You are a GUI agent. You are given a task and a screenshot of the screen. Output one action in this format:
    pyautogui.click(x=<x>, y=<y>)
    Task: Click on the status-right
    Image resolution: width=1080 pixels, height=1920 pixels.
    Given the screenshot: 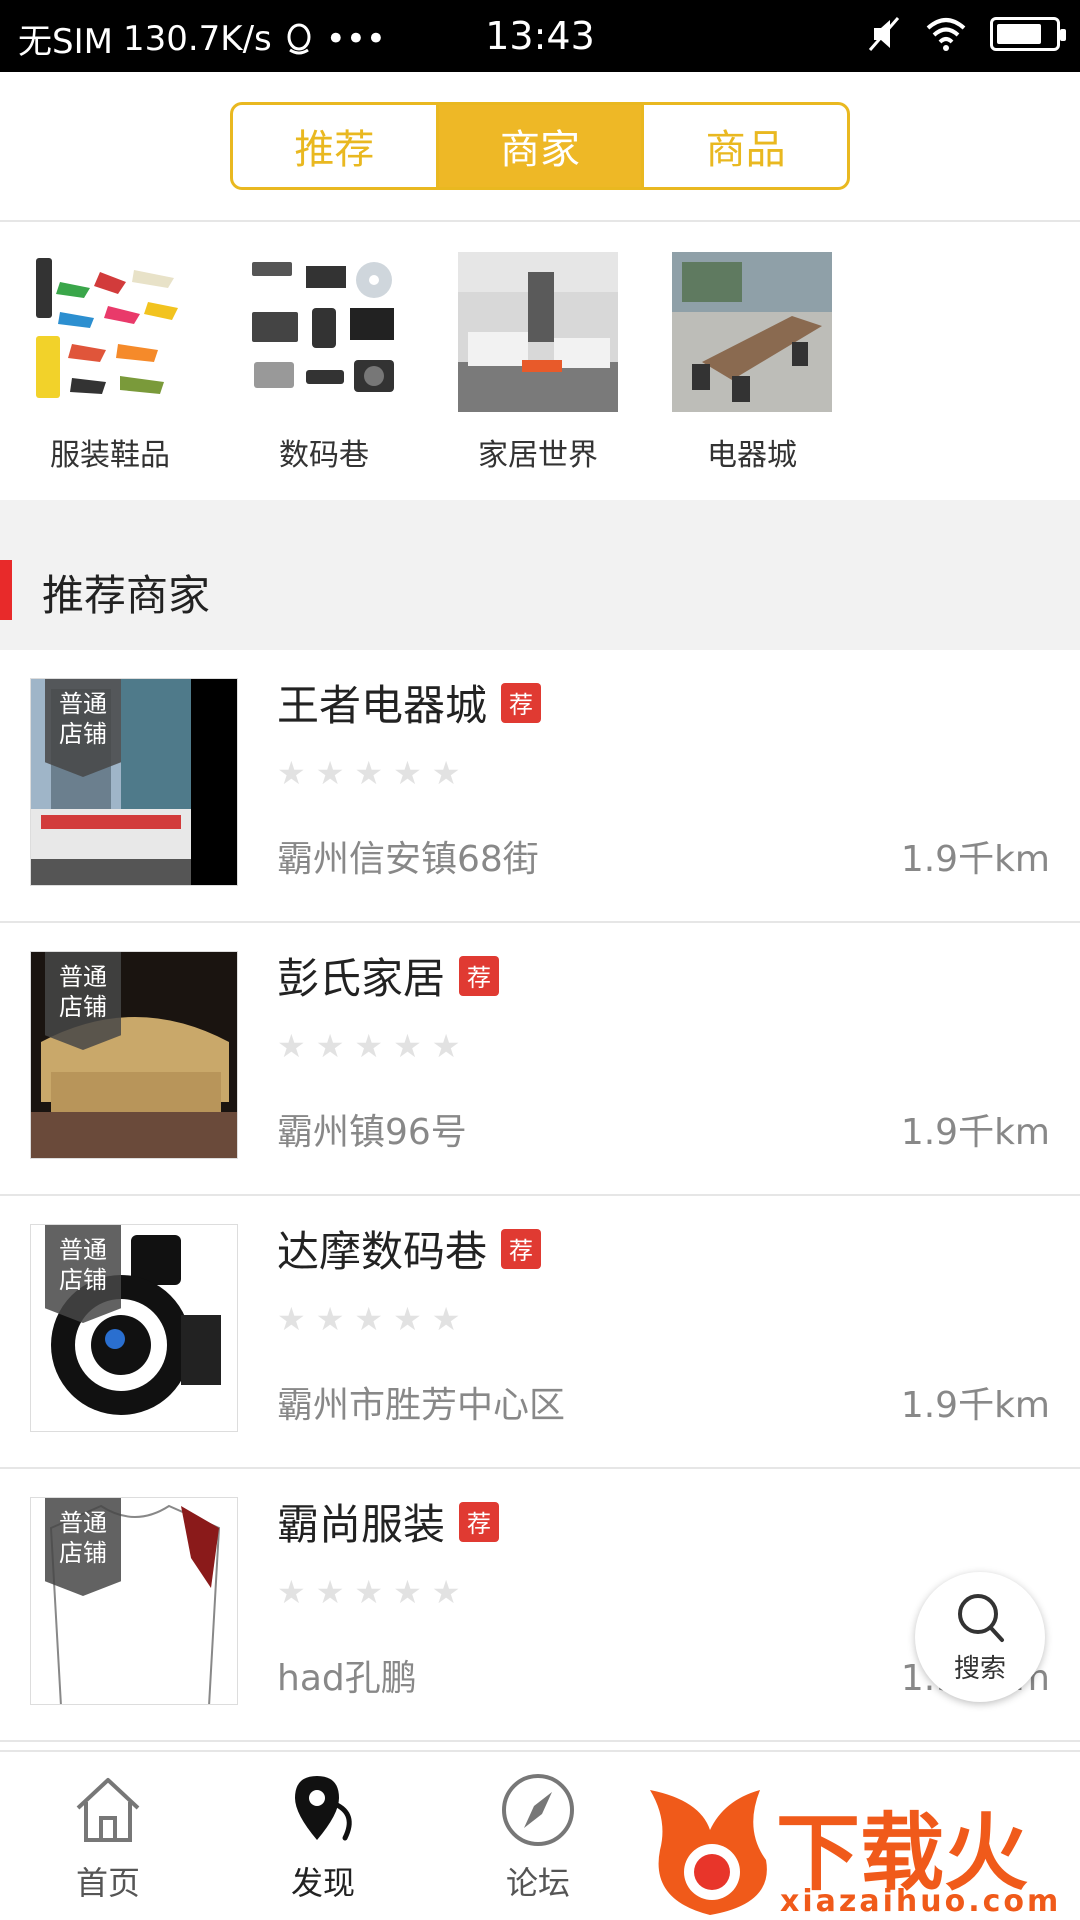 What is the action you would take?
    pyautogui.click(x=967, y=34)
    